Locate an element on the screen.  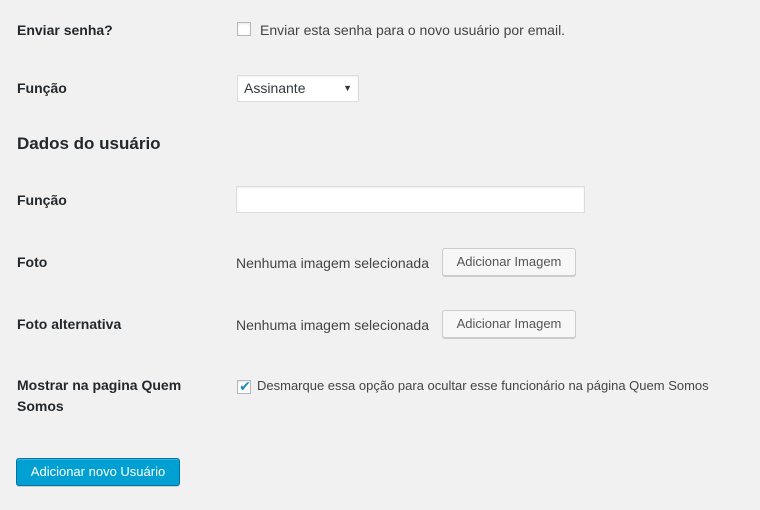
role-select: Assinante ▼ is located at coordinates (298, 88).